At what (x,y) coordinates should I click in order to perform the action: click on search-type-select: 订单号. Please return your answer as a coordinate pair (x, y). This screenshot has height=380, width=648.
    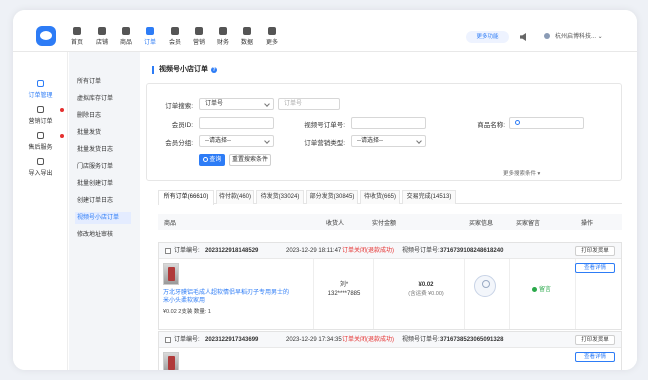
    Looking at the image, I should click on (236, 104).